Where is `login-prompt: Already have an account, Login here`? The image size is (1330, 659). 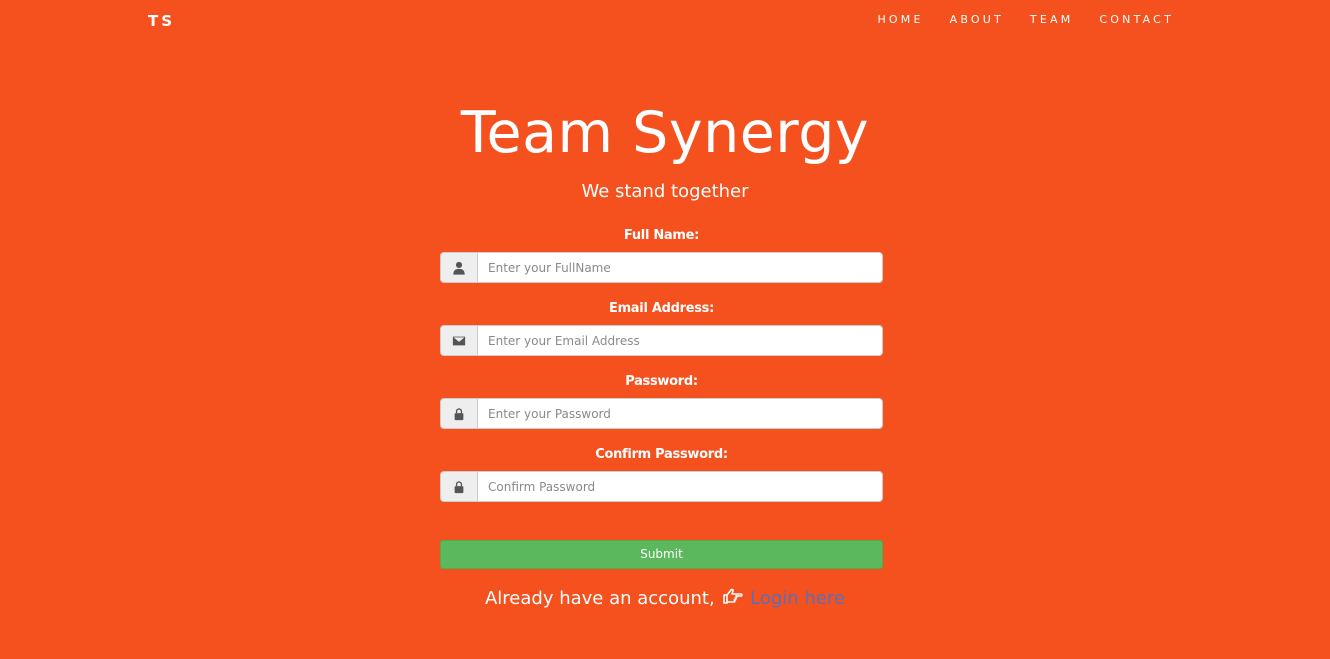
login-prompt: Already have an account, Login here is located at coordinates (665, 598).